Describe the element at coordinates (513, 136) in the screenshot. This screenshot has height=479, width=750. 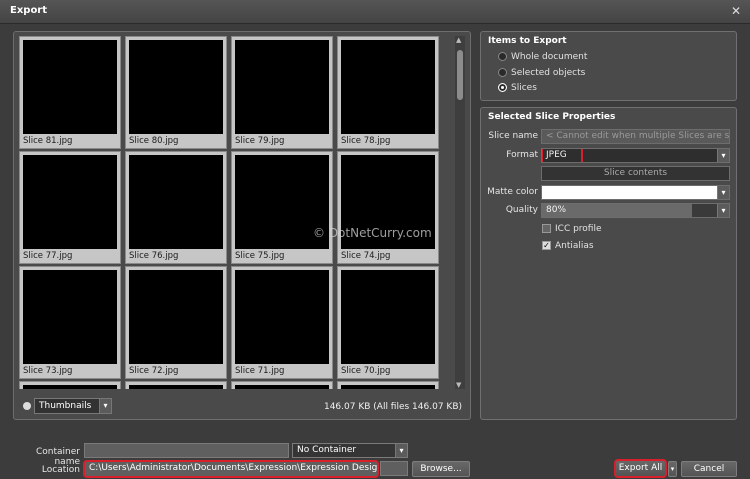
I see `slice-name-label: Slice name` at that location.